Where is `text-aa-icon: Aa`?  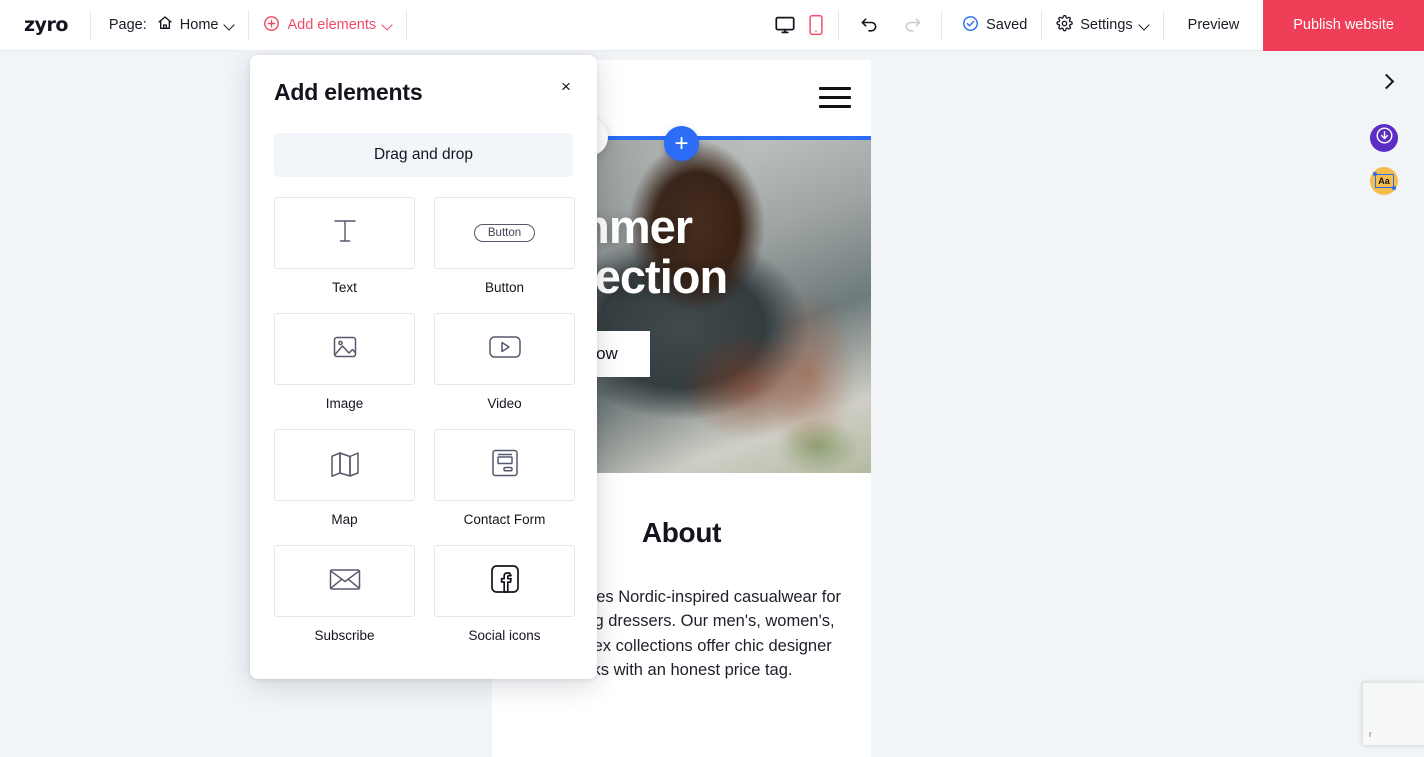
text-aa-icon: Aa is located at coordinates (1384, 181).